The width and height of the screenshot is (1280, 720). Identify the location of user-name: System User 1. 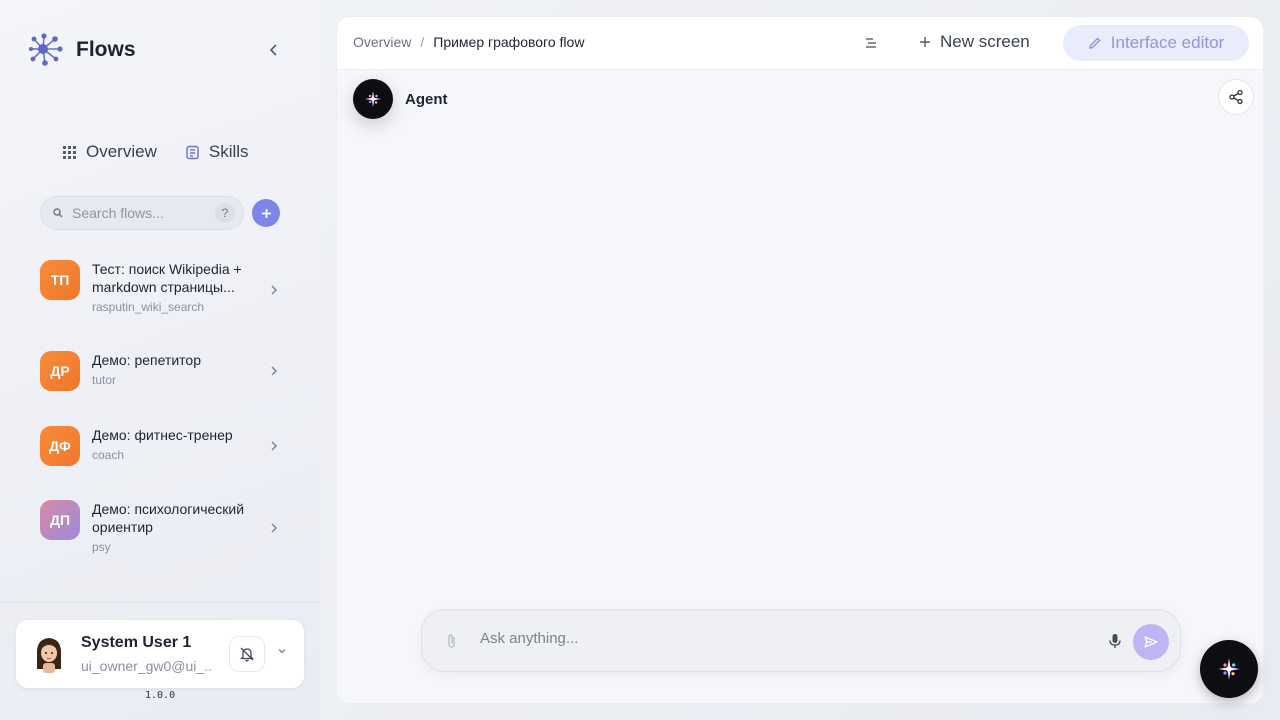
(136, 642).